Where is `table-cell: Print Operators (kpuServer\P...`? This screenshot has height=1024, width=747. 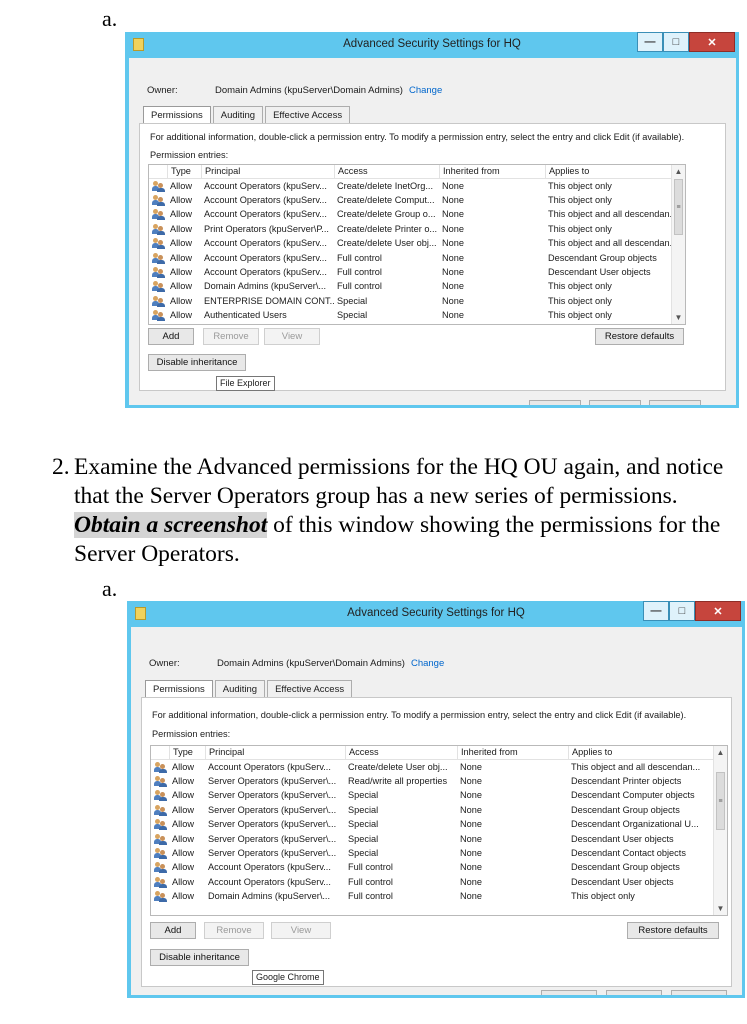
table-cell: Print Operators (kpuServer\P... is located at coordinates (266, 228).